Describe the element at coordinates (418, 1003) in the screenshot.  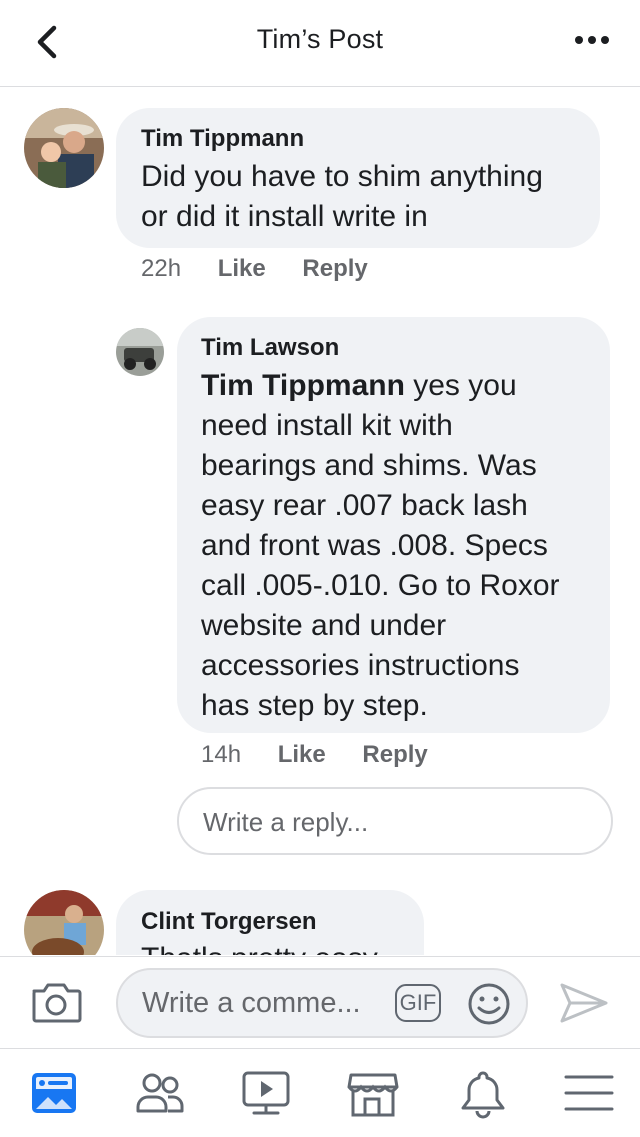
I see `gif-button: GIF` at that location.